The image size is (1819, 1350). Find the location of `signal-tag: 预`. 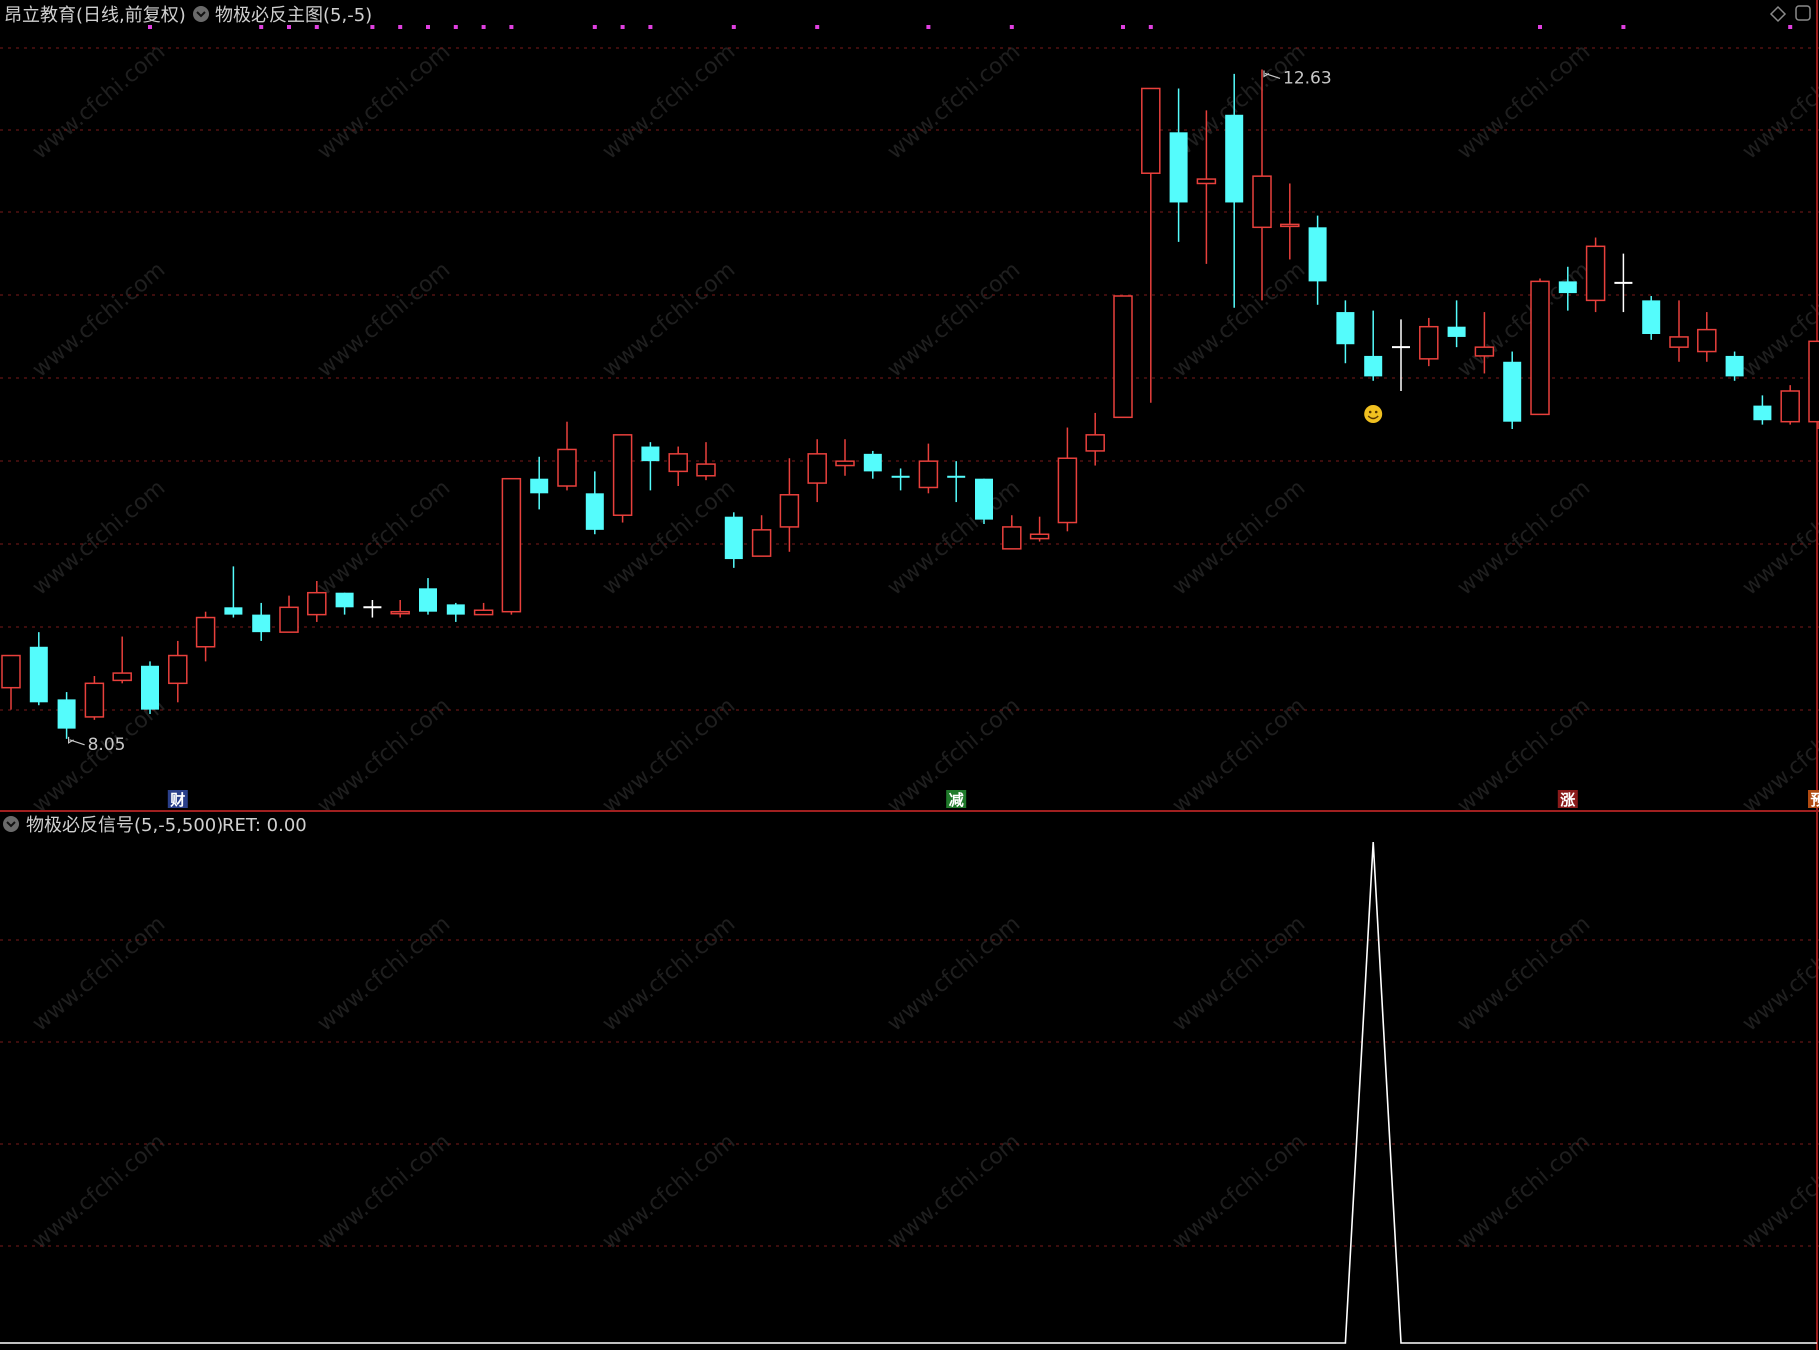

signal-tag: 预 is located at coordinates (1813, 799).